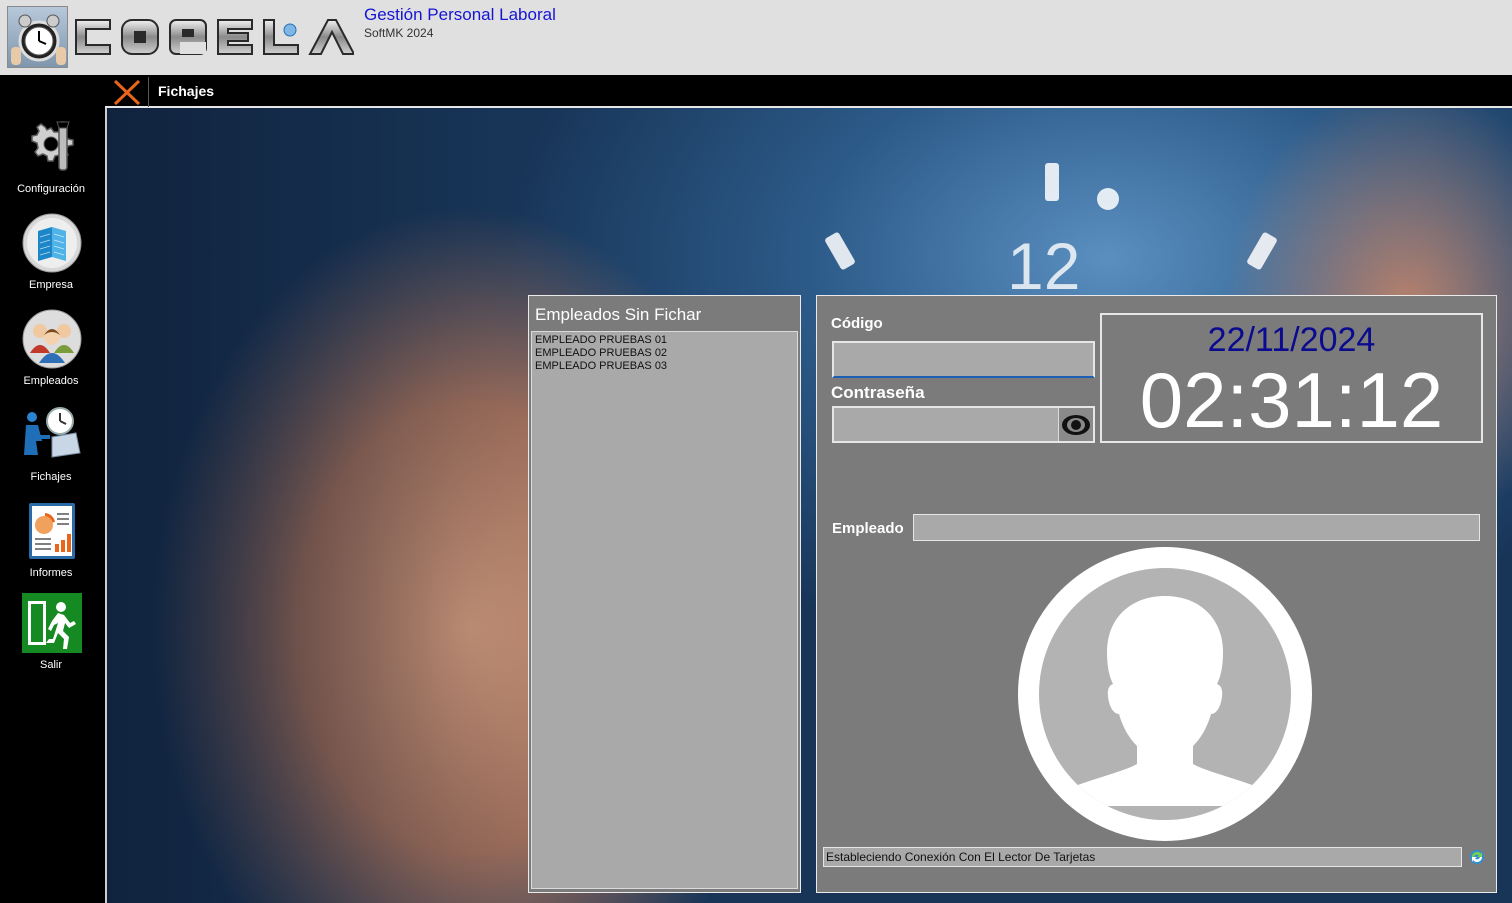 The image size is (1512, 903). Describe the element at coordinates (37, 37) in the screenshot. I see `alarm-clock-logo-icon` at that location.